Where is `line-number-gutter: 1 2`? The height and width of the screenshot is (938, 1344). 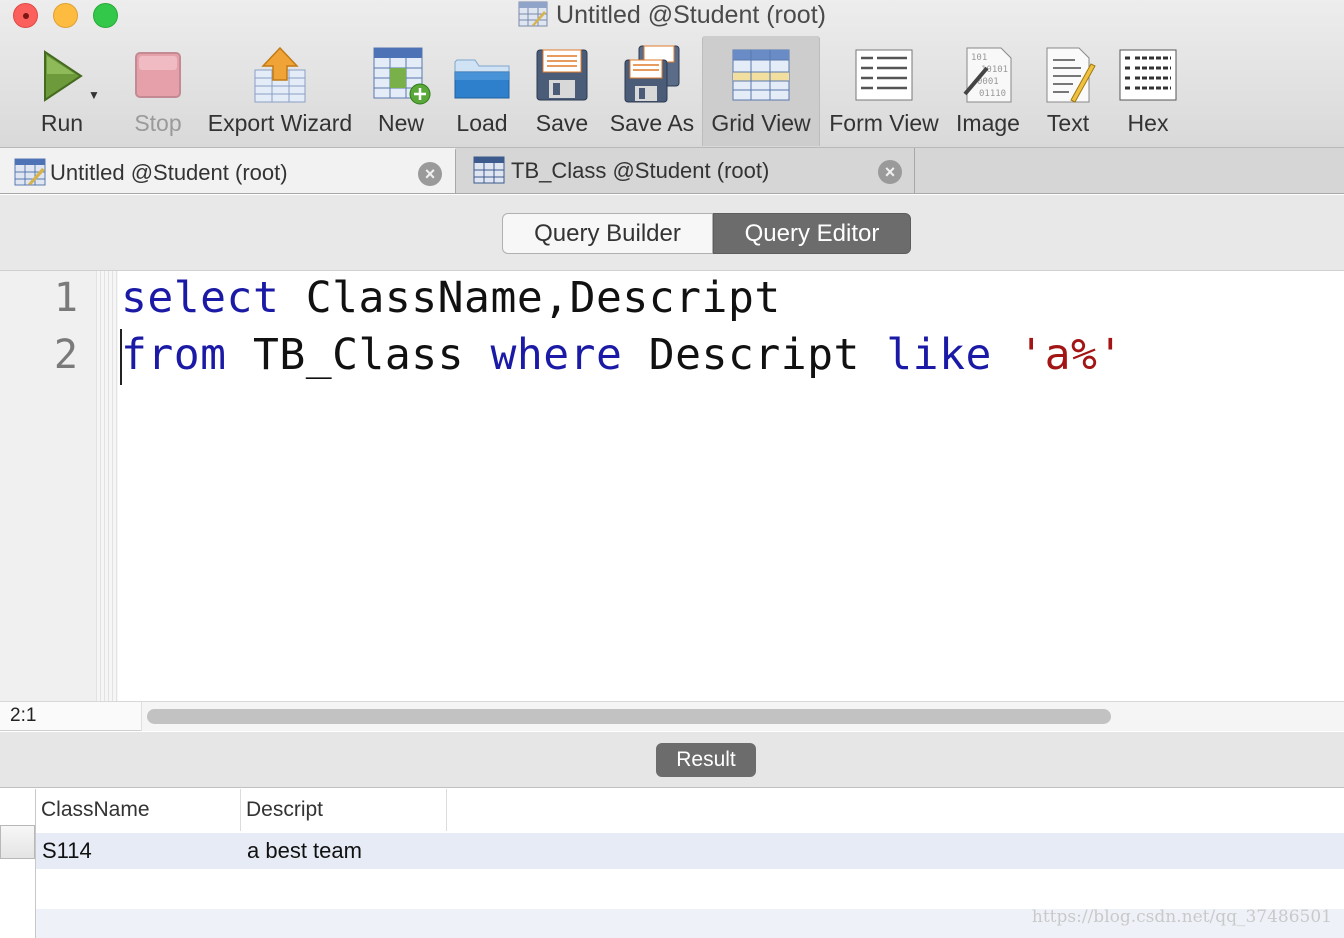 line-number-gutter: 1 2 is located at coordinates (48, 486).